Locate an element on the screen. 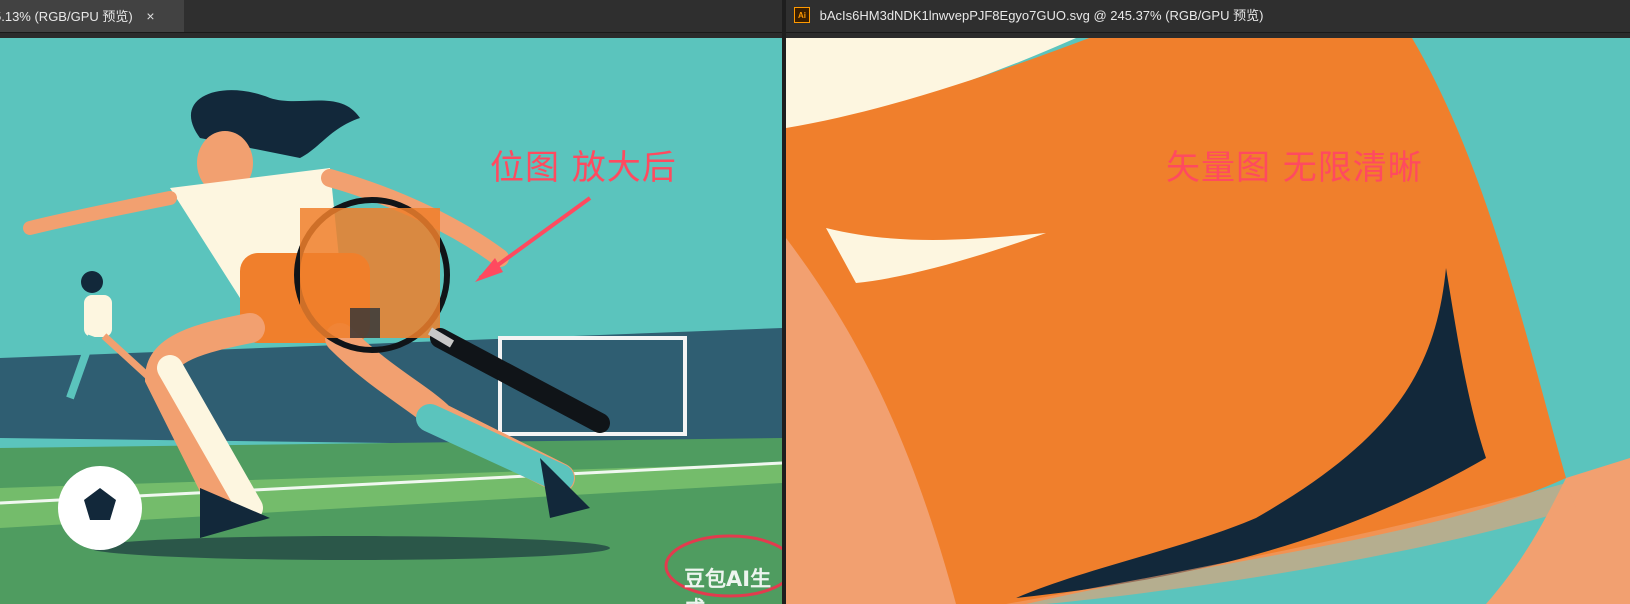 The image size is (1630, 604). illustrator-file-icon: Ai is located at coordinates (802, 15).